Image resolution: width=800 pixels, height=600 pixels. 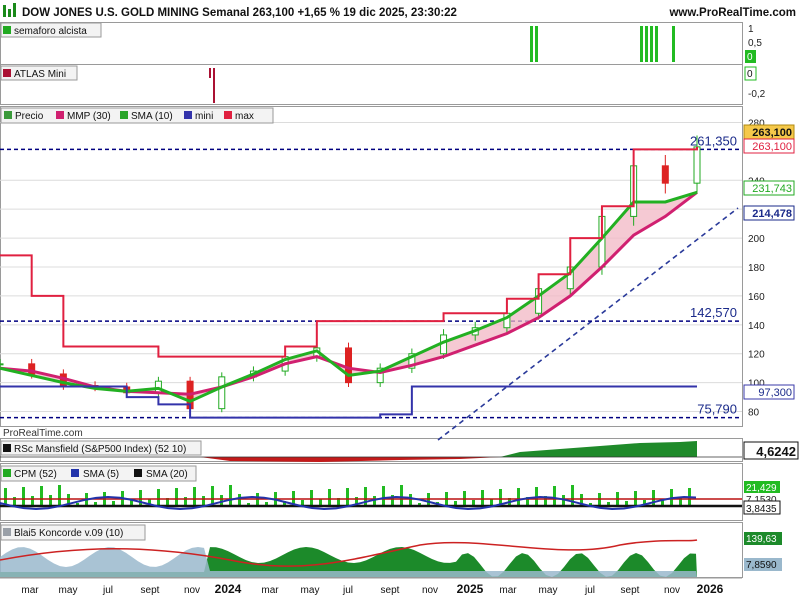 I want to click on koncorde-value-1: 139,63, so click(x=761, y=539).